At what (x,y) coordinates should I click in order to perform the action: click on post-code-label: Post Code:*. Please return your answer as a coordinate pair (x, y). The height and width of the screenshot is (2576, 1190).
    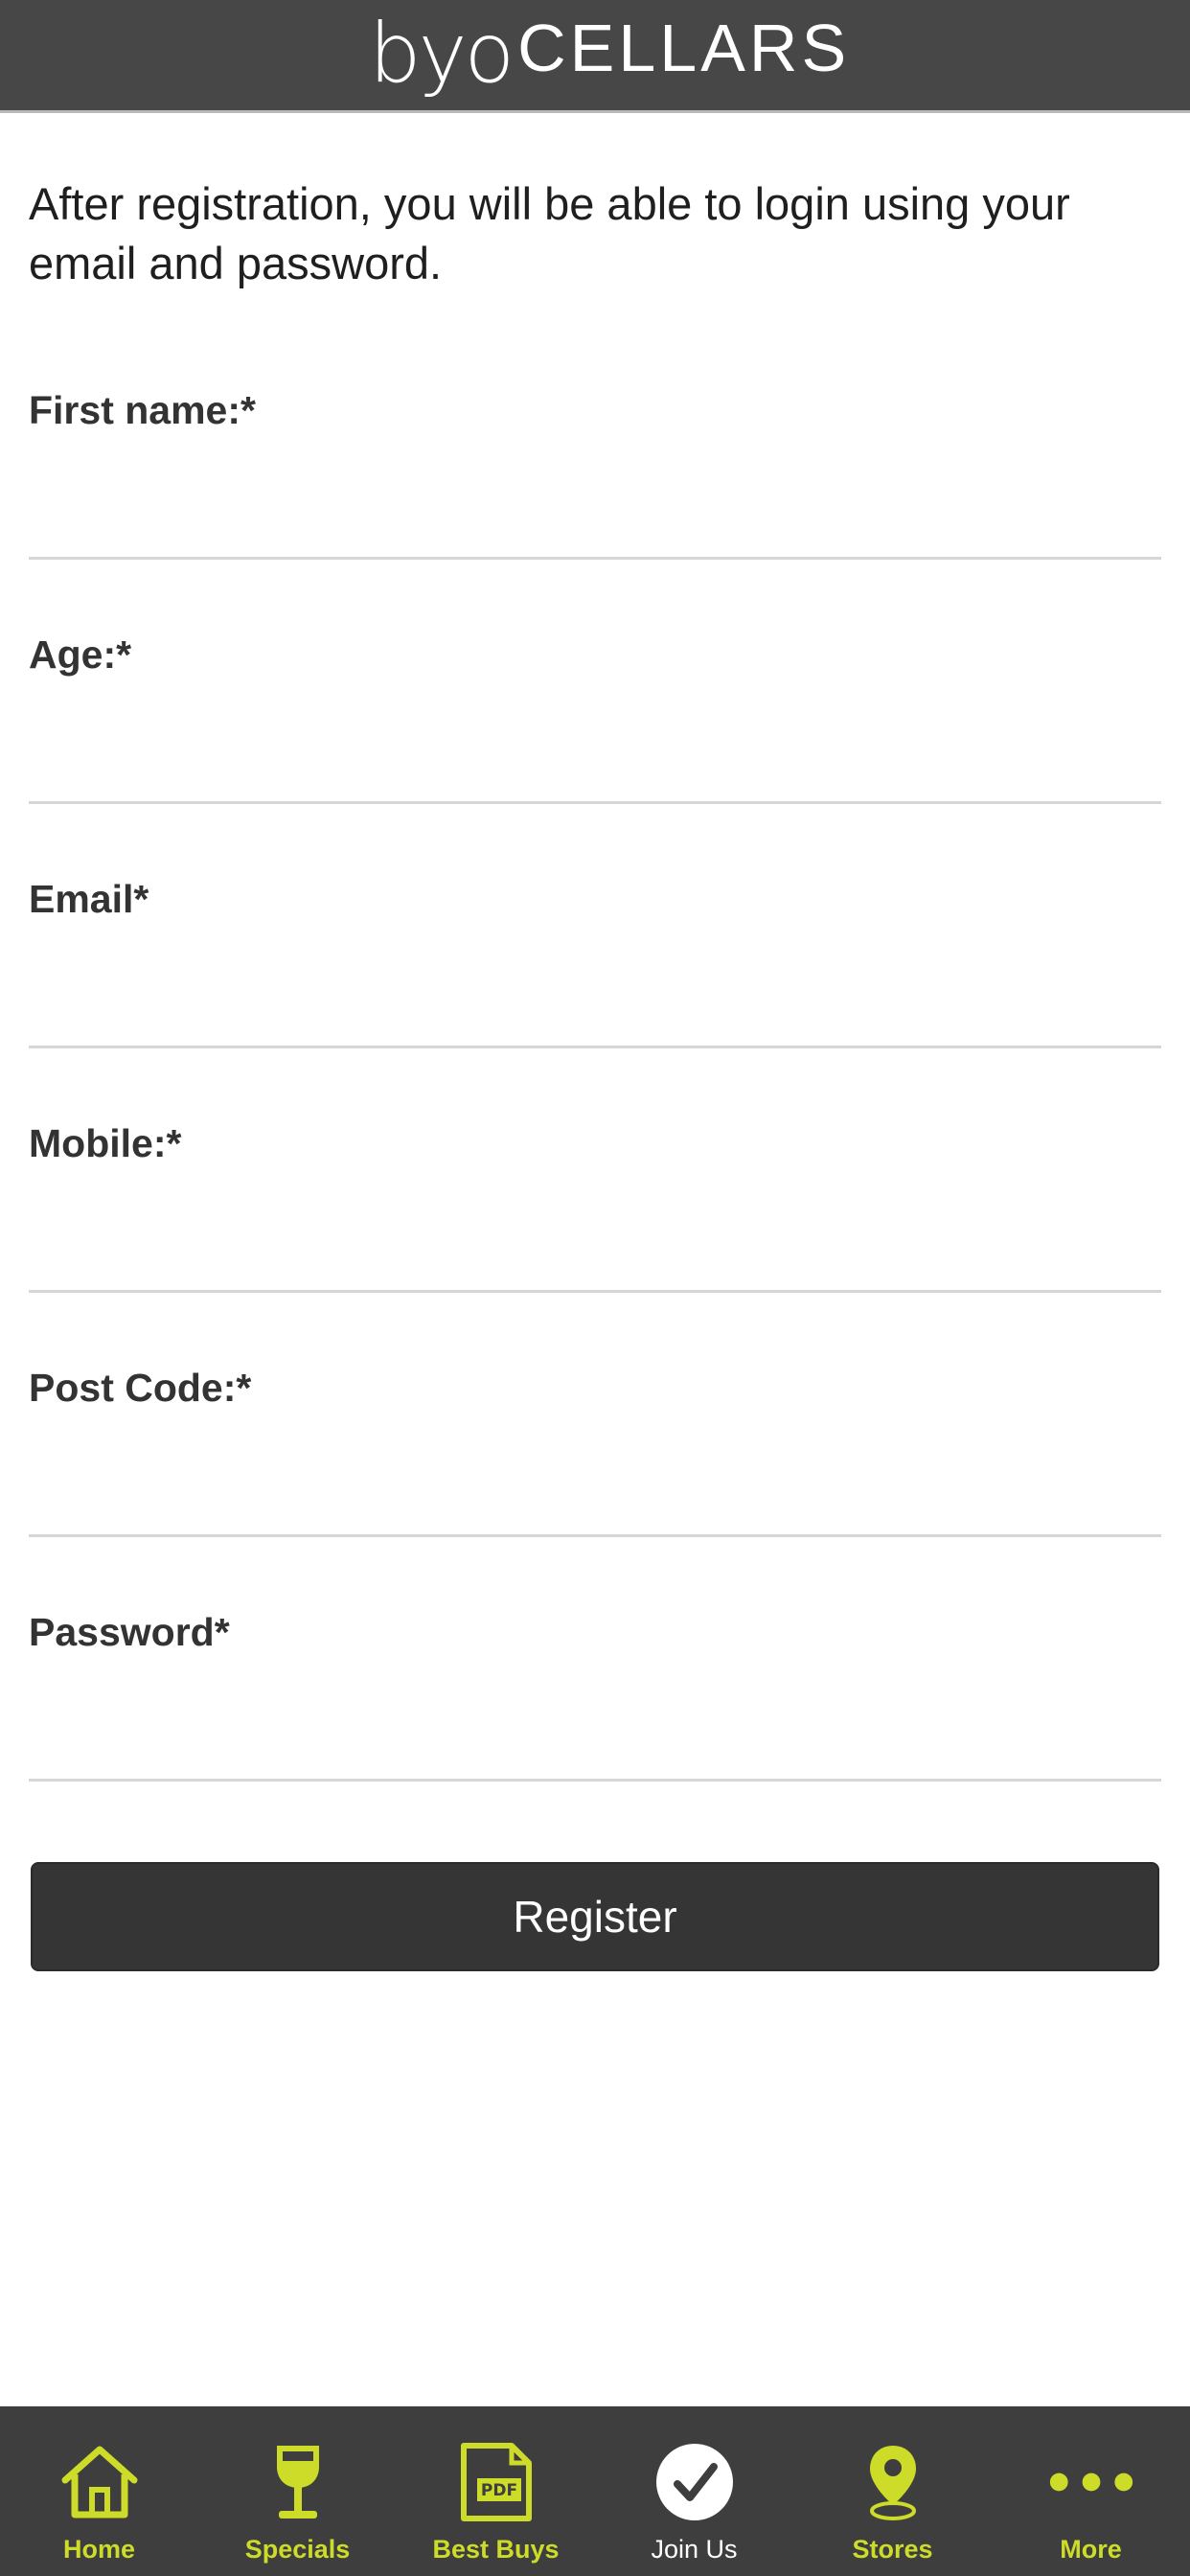
    Looking at the image, I should click on (140, 1388).